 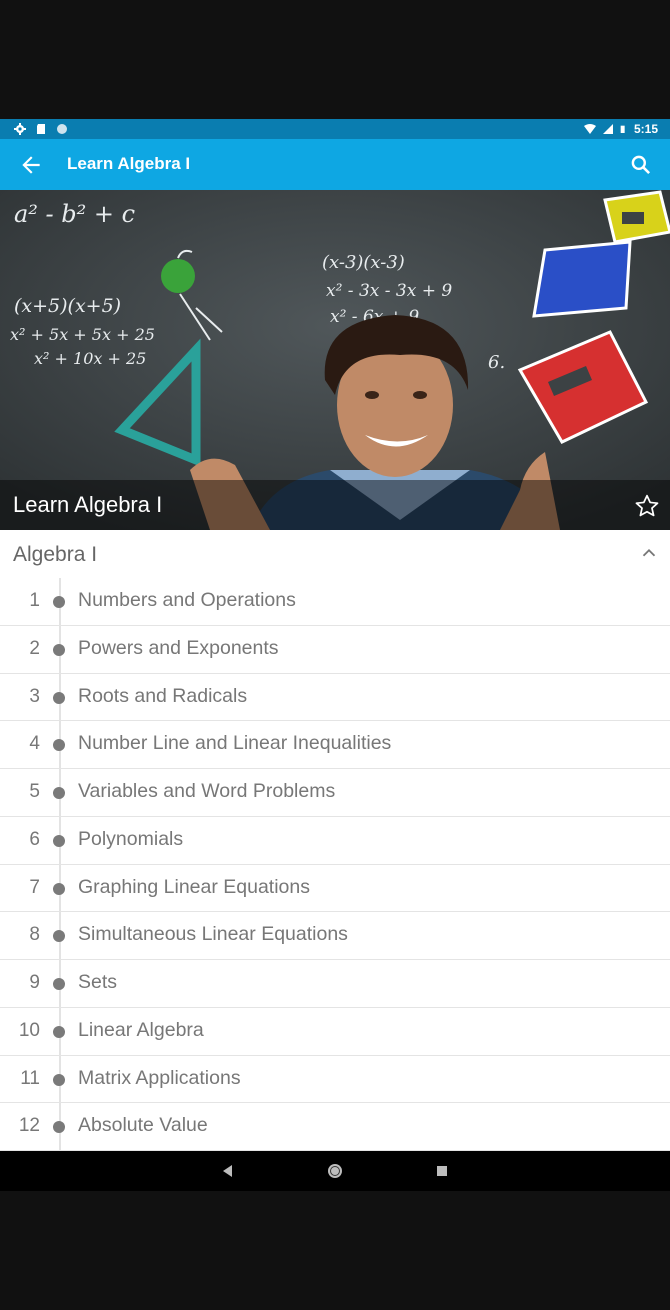 What do you see at coordinates (363, 262) in the screenshot?
I see `chalk-mid-1: (x-3)(x-3)` at bounding box center [363, 262].